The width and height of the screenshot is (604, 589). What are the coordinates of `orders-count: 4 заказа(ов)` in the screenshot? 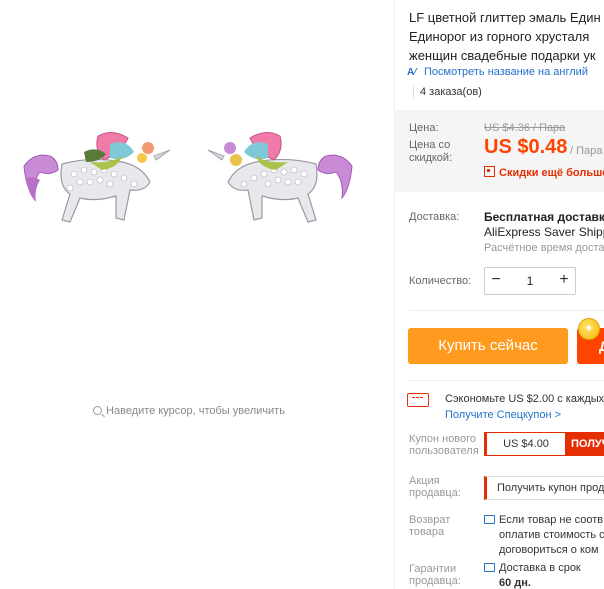 It's located at (447, 92).